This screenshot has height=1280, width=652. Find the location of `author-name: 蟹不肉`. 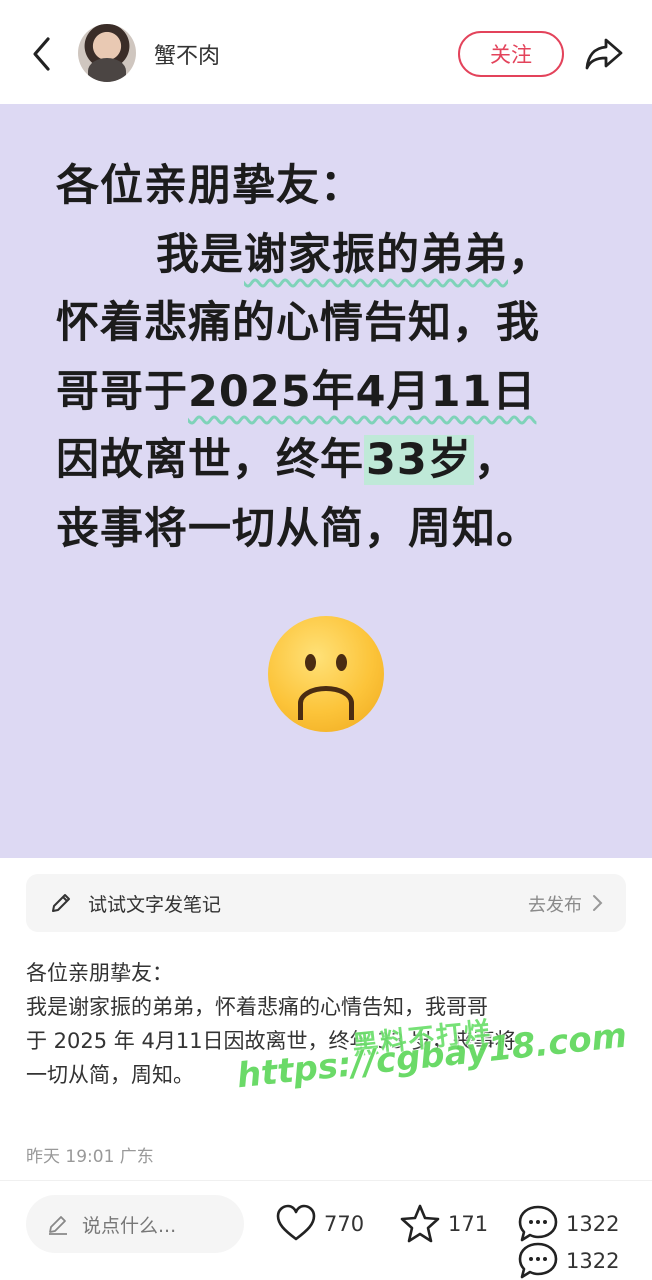

author-name: 蟹不肉 is located at coordinates (187, 54).